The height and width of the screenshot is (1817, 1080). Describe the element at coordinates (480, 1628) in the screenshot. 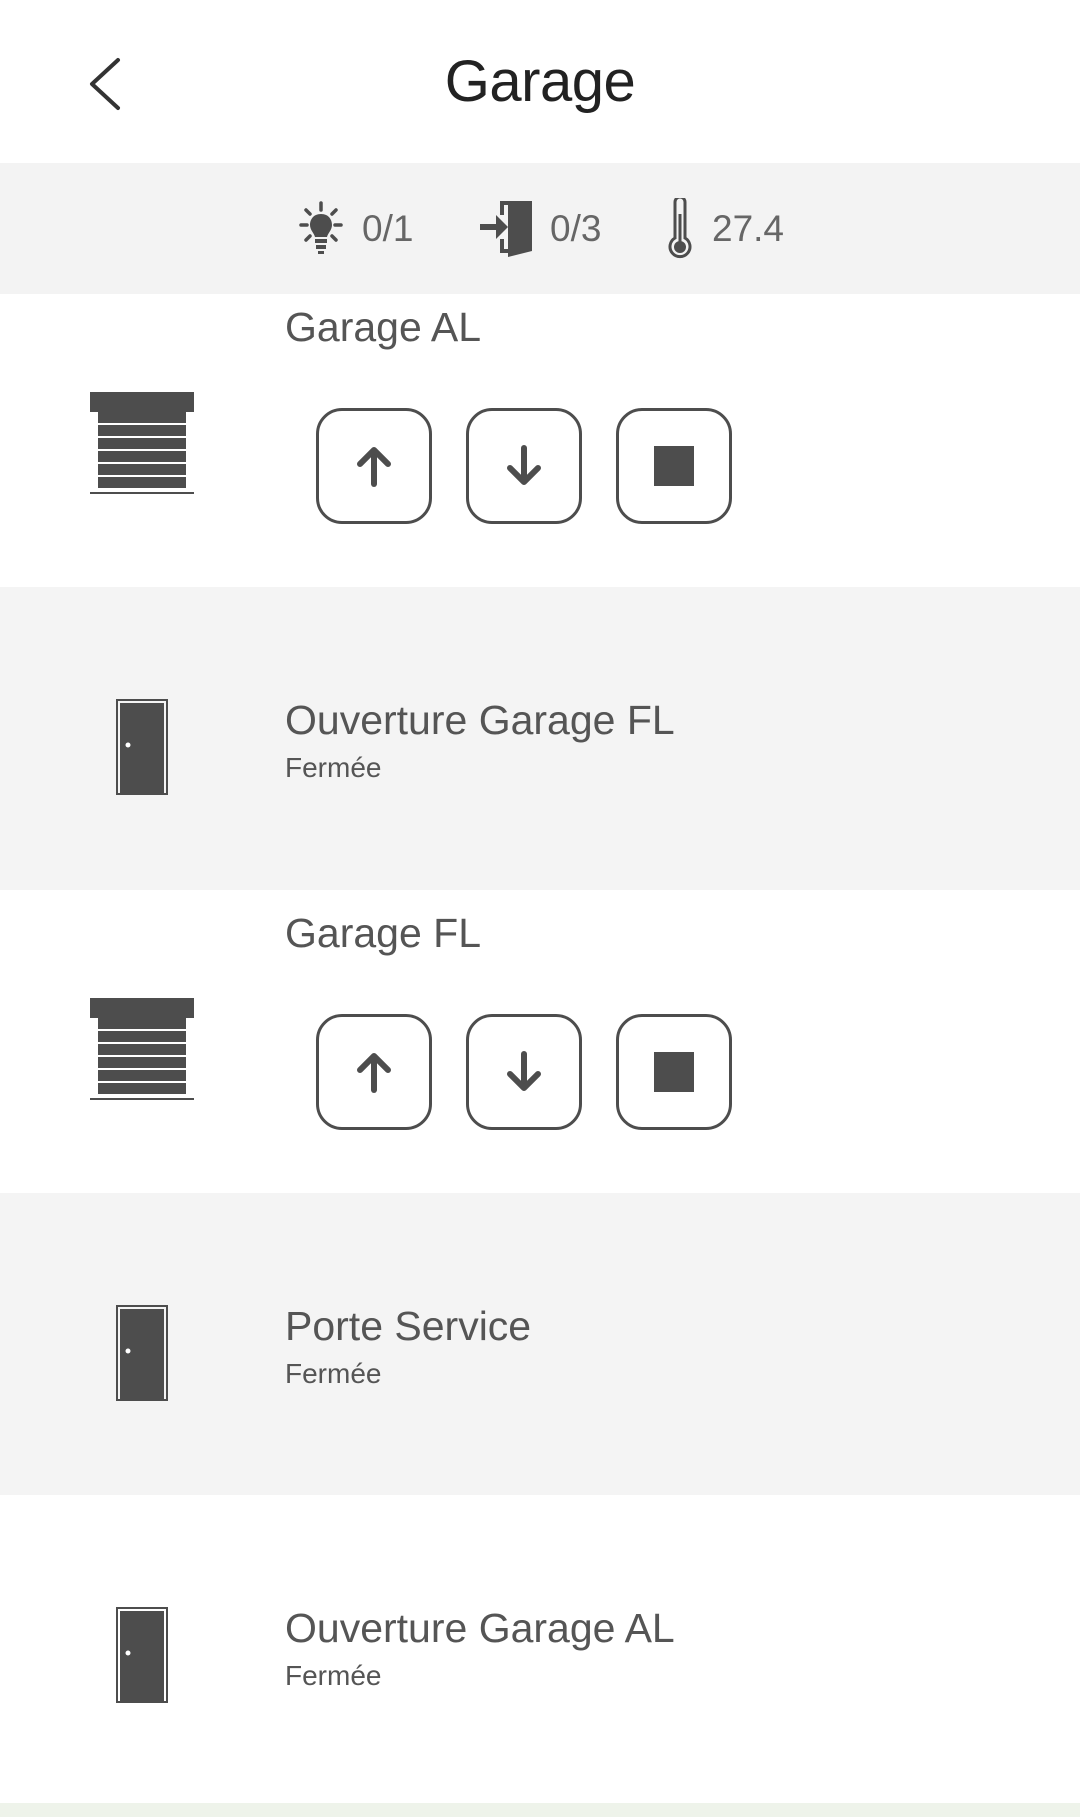

I see `device-name: Ouverture Garage AL` at that location.